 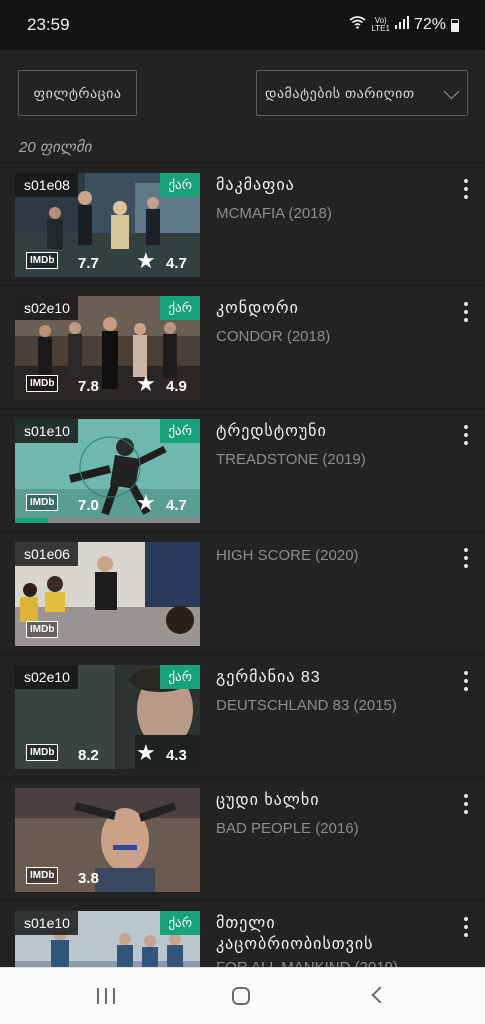 What do you see at coordinates (271, 431) in the screenshot?
I see `item-title: ტრედსტოუნი` at bounding box center [271, 431].